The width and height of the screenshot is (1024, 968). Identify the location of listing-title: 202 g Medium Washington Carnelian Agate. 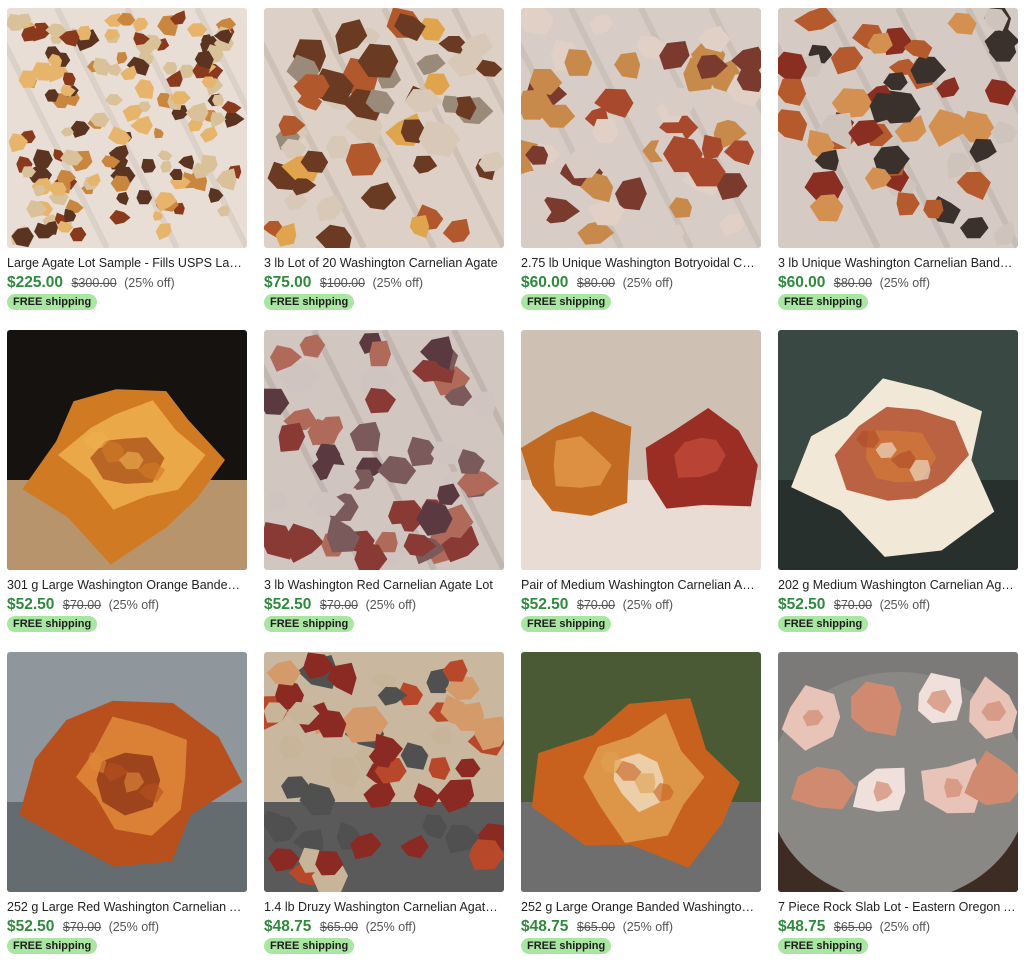
(897, 585).